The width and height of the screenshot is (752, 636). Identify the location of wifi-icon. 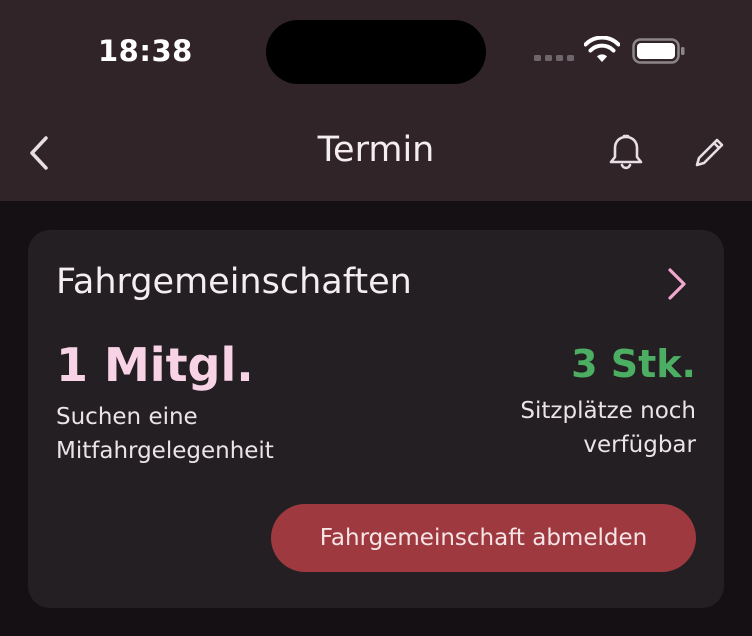
(602, 49).